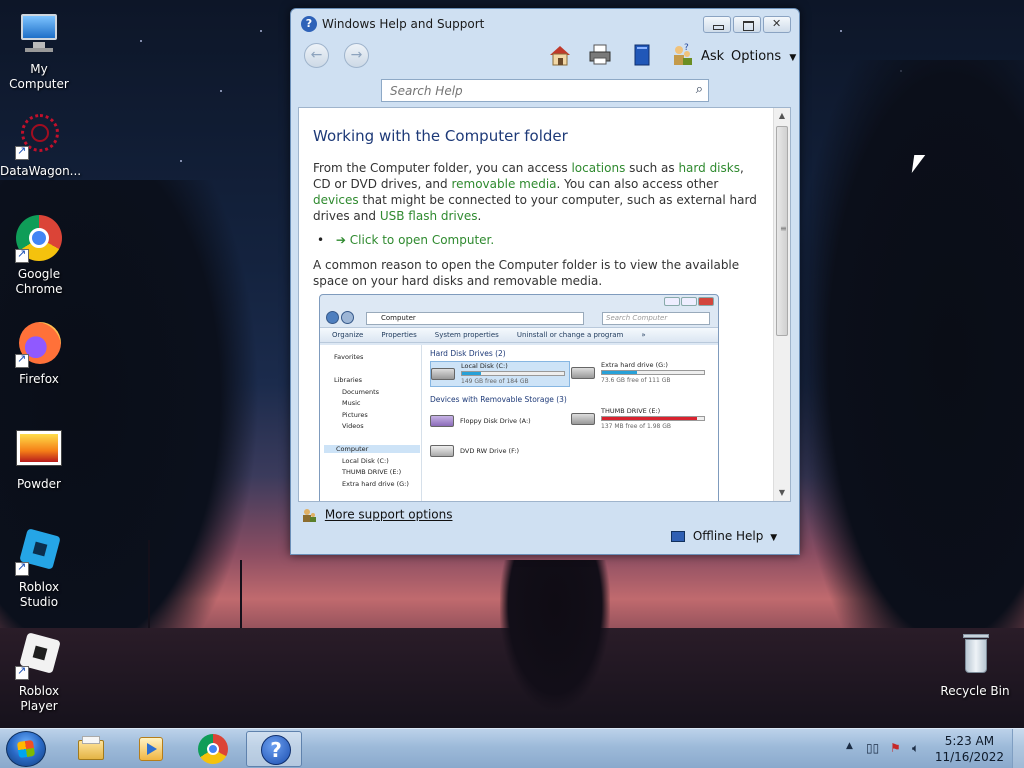 The image size is (1024, 768). I want to click on article-title: Working with the Computer folder, so click(440, 136).